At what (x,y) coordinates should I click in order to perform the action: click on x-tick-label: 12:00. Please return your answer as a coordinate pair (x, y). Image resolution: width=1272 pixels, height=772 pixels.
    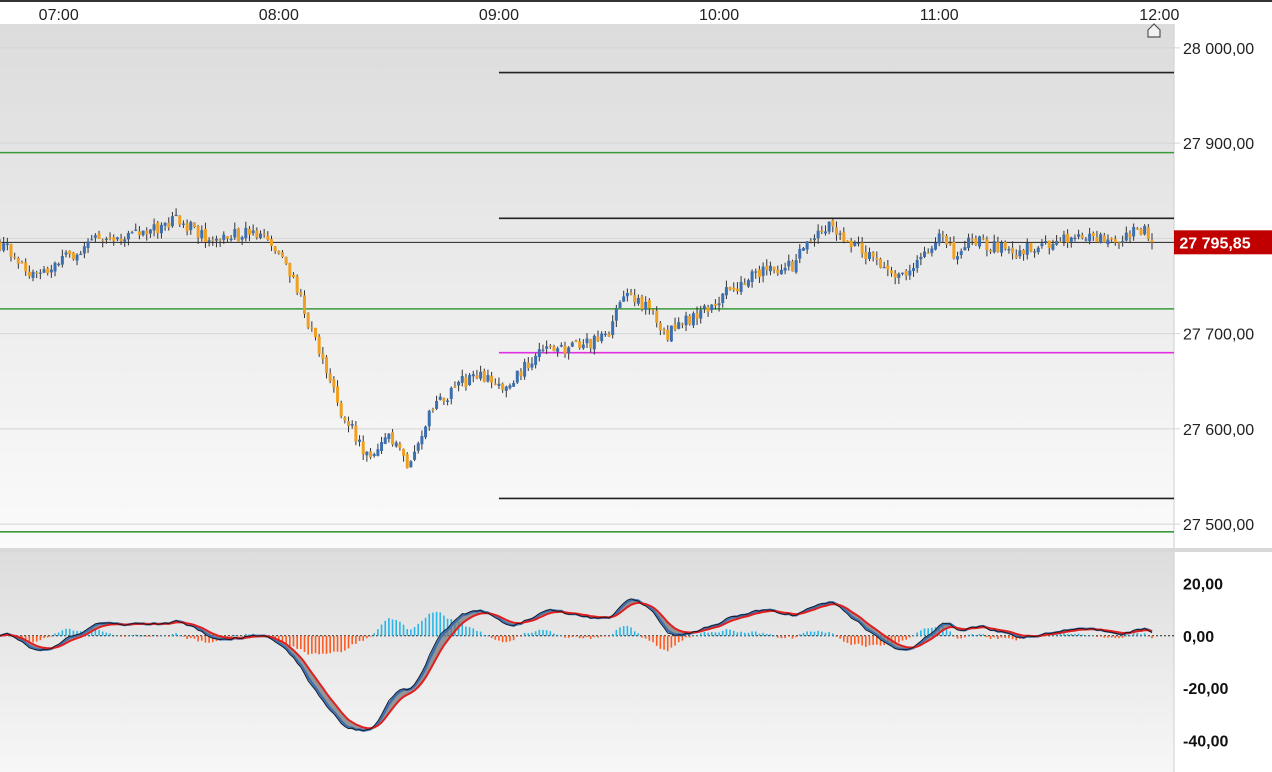
    Looking at the image, I should click on (1159, 15).